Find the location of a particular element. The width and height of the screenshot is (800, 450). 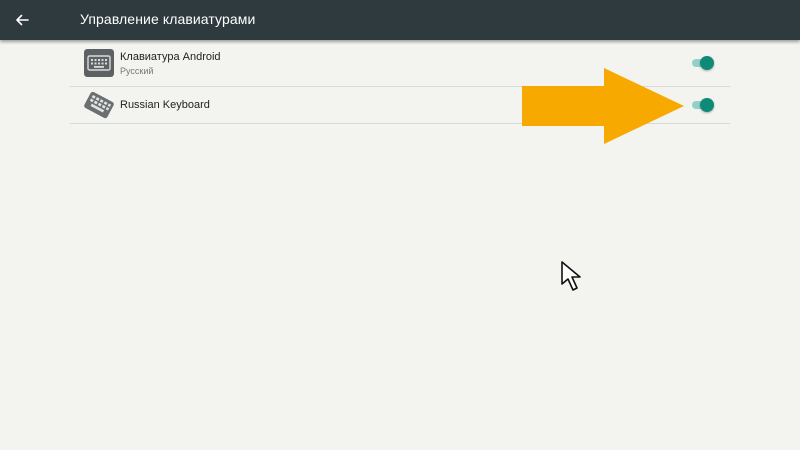

enable-toggle-android-keyboard is located at coordinates (702, 63).